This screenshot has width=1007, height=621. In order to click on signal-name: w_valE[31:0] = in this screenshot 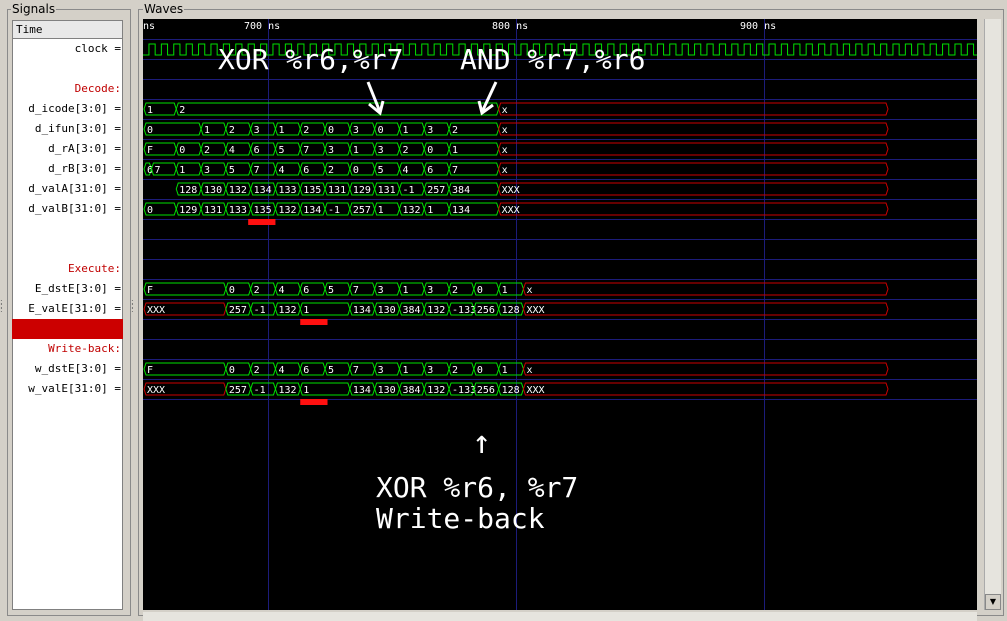, I will do `click(67, 389)`.